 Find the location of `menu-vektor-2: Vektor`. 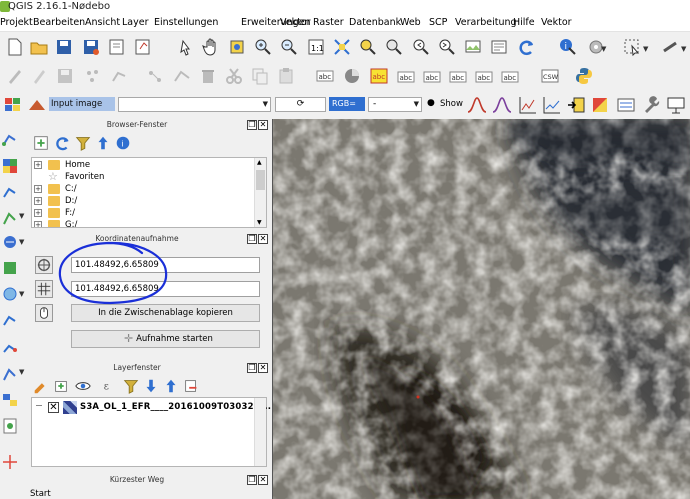

menu-vektor-2: Vektor is located at coordinates (556, 23).